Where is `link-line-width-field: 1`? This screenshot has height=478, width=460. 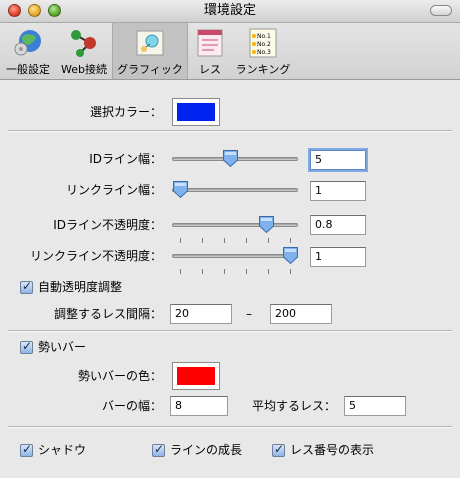
link-line-width-field: 1 is located at coordinates (338, 191).